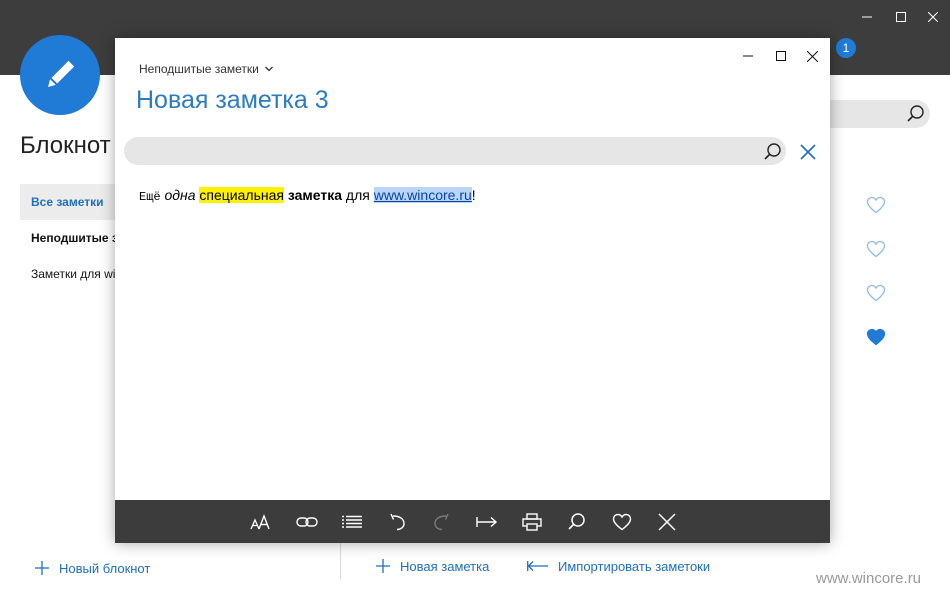 This screenshot has width=950, height=600. Describe the element at coordinates (199, 69) in the screenshot. I see `breadcrumb-label: Неподшитые заметки` at that location.